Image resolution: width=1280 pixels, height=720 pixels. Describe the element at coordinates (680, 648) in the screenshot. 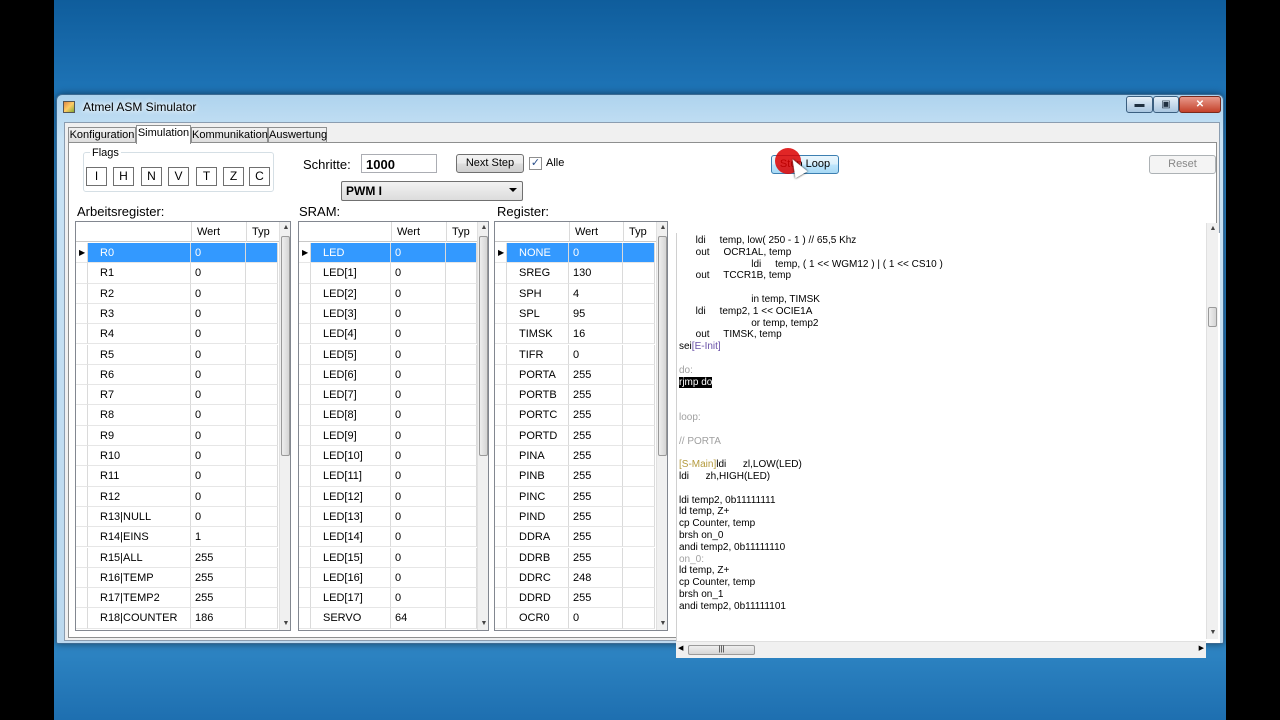

I see `scroll-left-icon: ◀` at that location.